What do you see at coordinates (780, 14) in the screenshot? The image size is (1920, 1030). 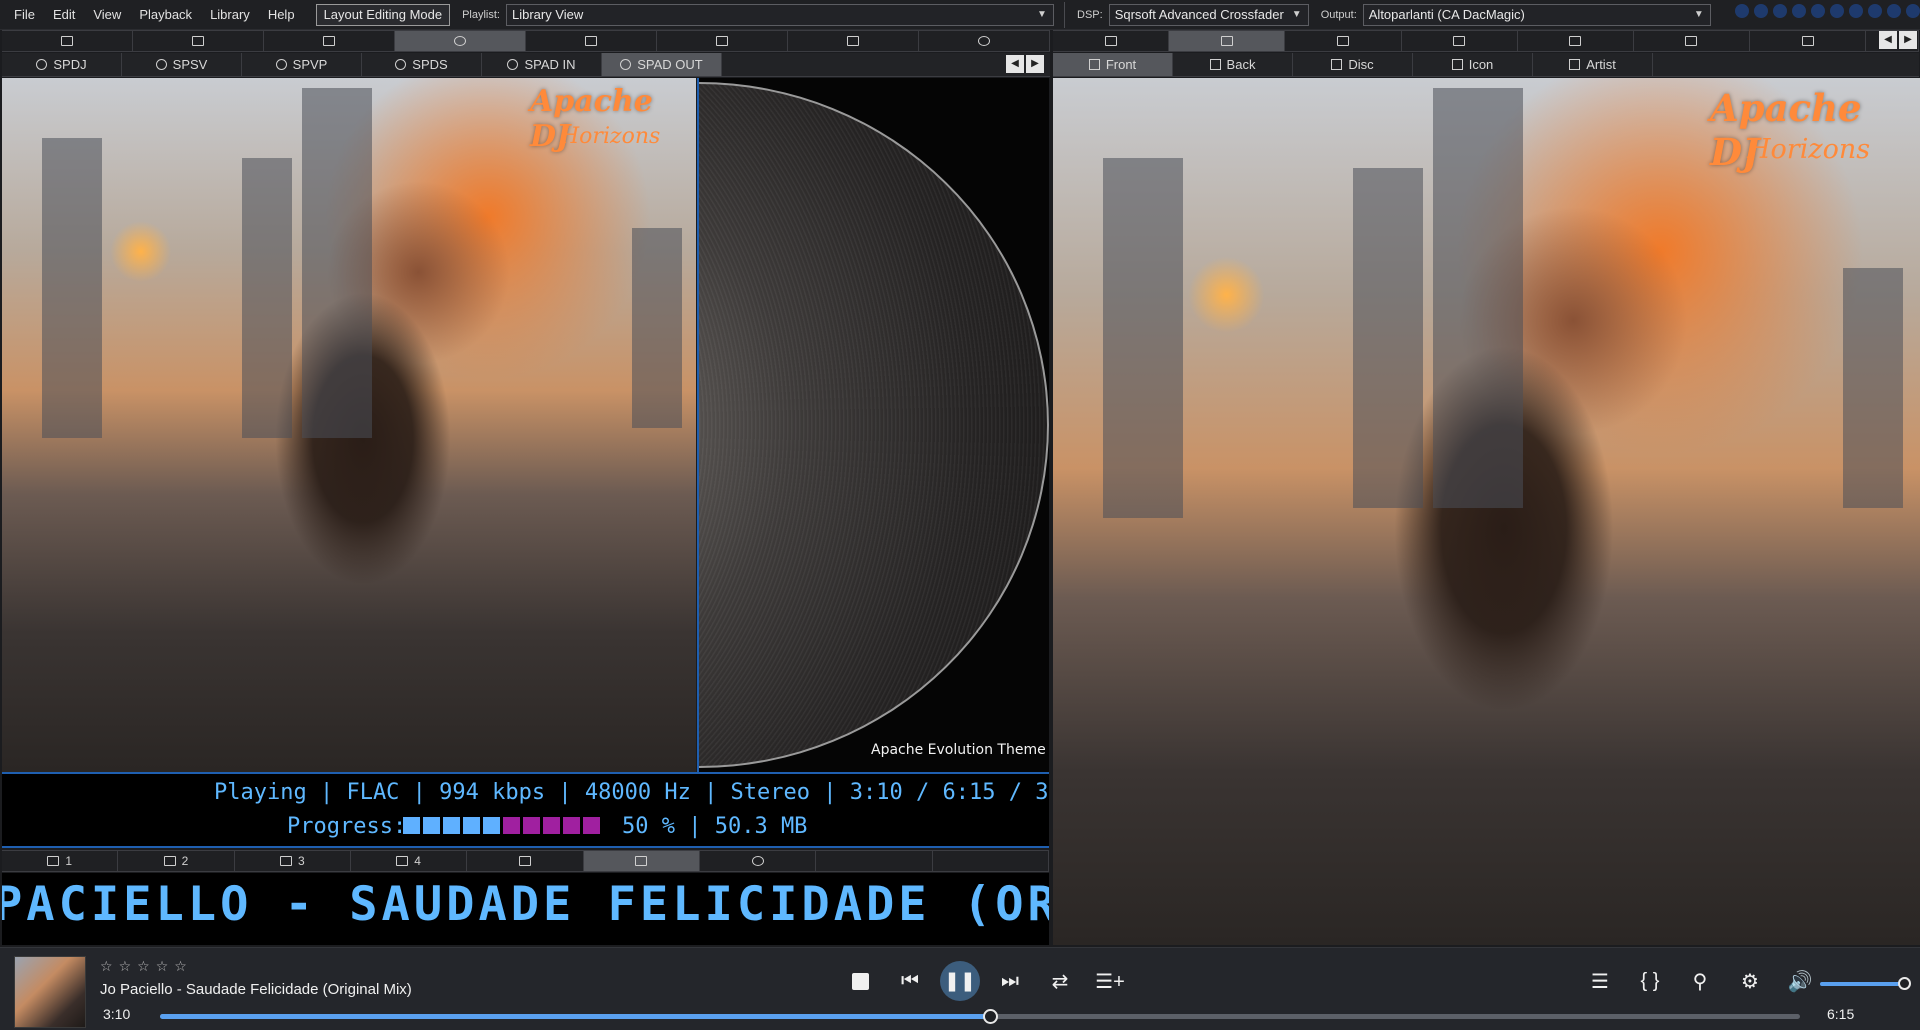 I see `playlist-dropdown: Library View ▼` at bounding box center [780, 14].